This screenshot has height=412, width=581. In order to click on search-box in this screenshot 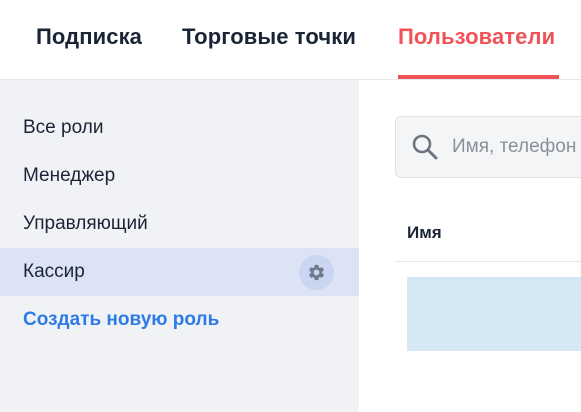, I will do `click(488, 147)`.